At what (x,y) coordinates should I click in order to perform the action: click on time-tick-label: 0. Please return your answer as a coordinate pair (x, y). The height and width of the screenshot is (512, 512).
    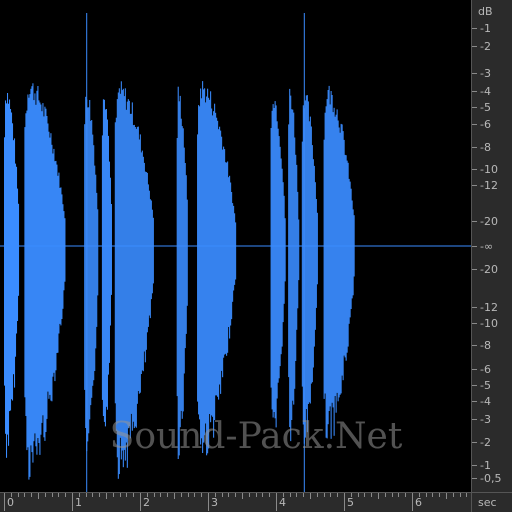
    Looking at the image, I should click on (10, 502).